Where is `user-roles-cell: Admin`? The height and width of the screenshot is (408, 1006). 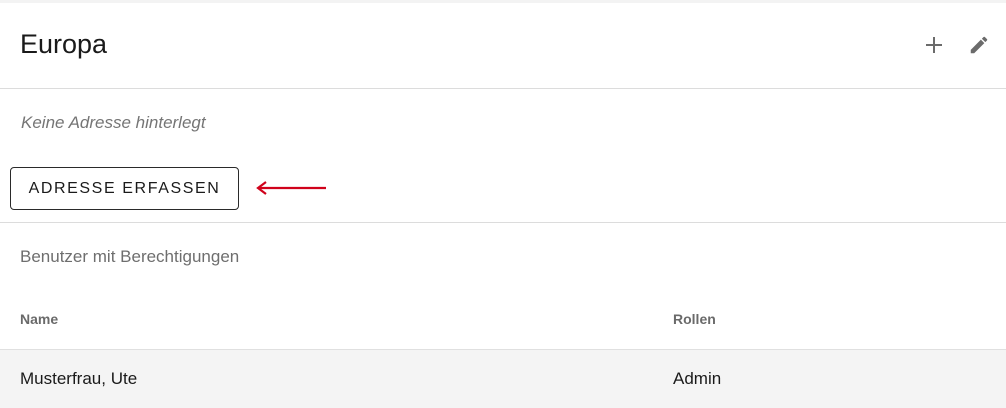 user-roles-cell: Admin is located at coordinates (697, 378).